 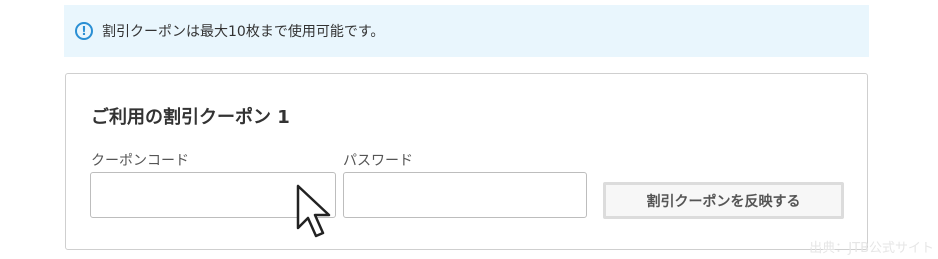 I want to click on password-label: パスワード, so click(x=378, y=161).